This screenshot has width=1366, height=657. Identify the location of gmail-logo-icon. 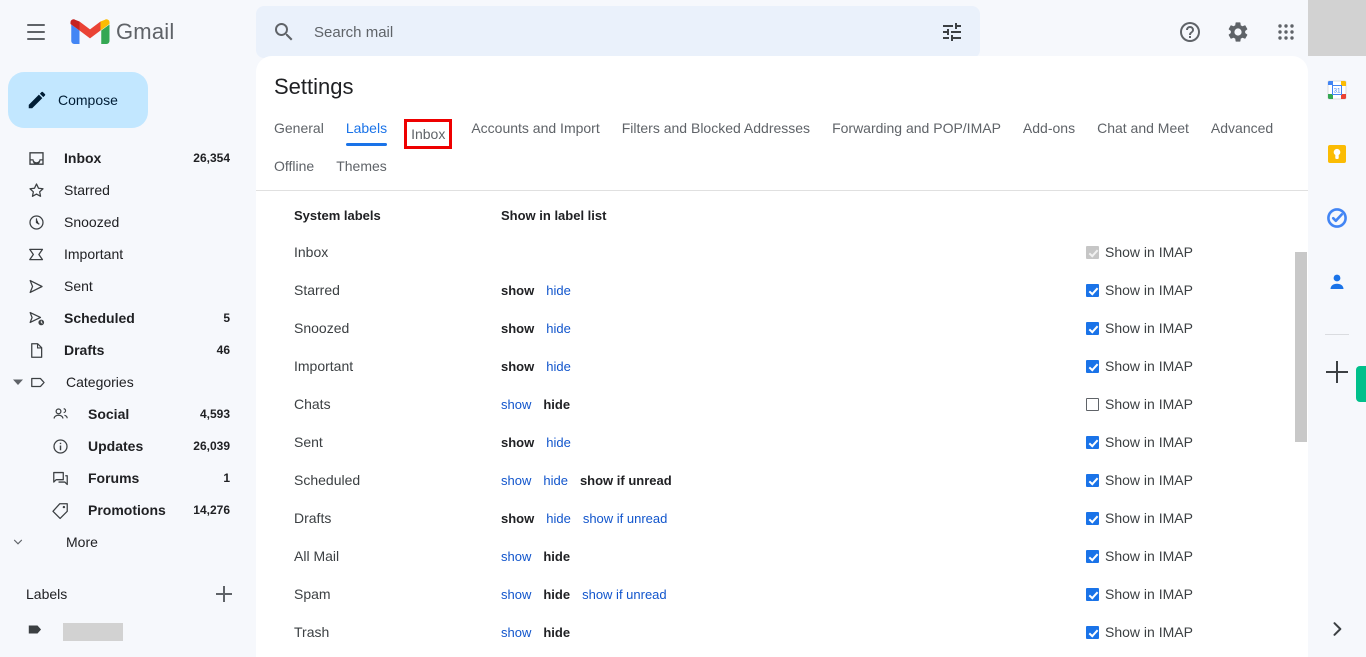
(90, 31).